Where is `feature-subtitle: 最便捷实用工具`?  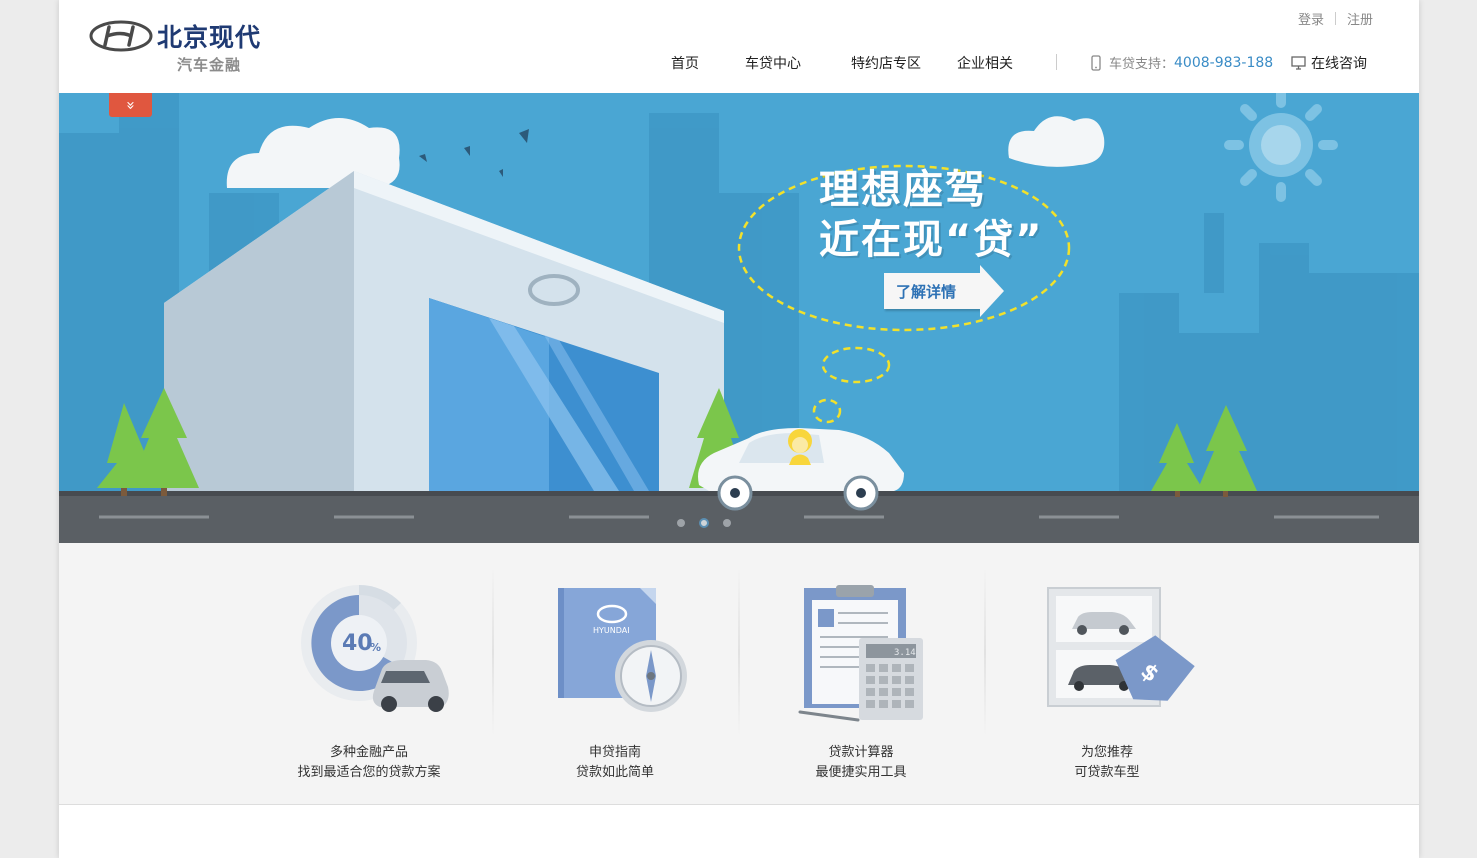 feature-subtitle: 最便捷实用工具 is located at coordinates (861, 772).